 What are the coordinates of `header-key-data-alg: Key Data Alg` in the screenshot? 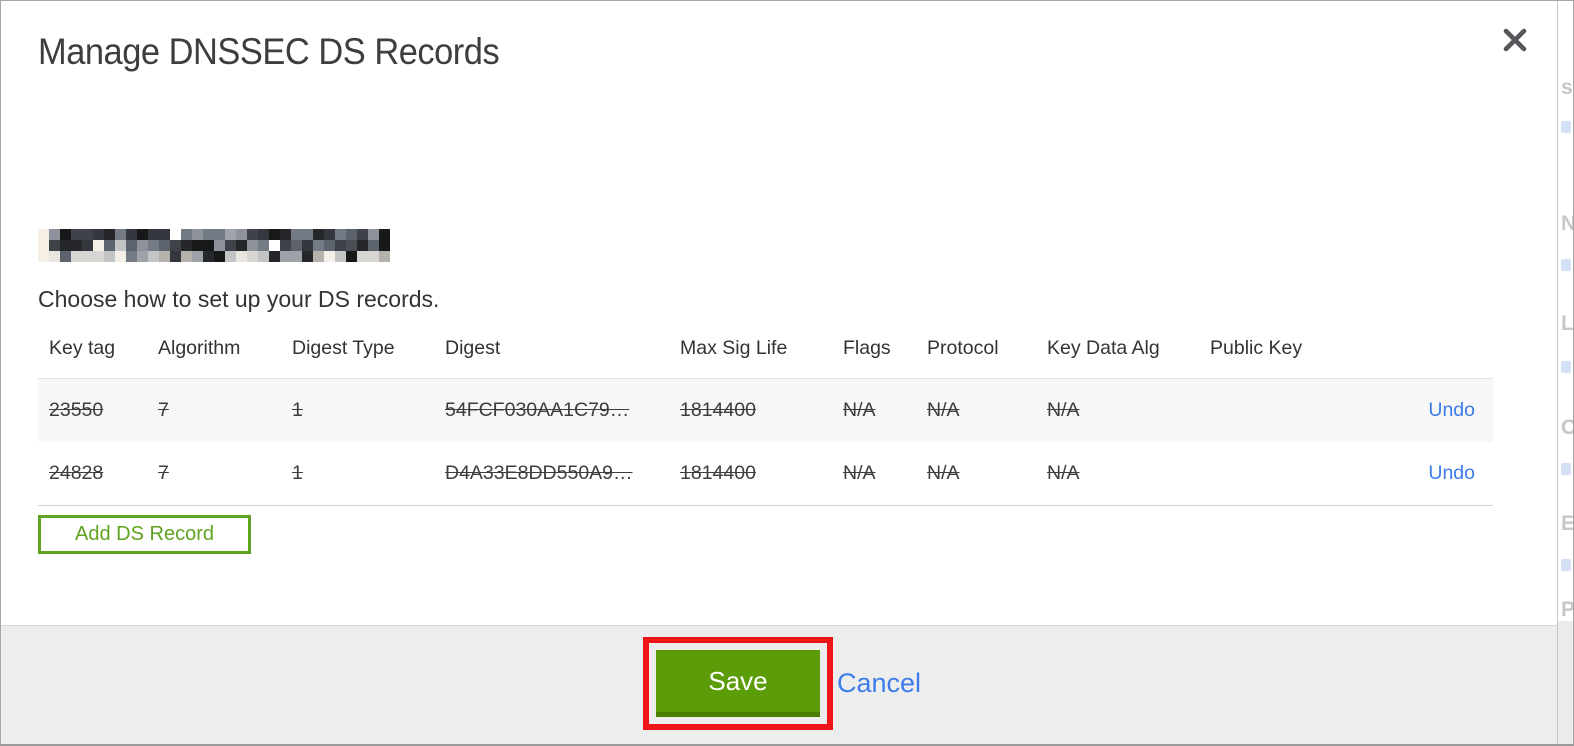 It's located at (1103, 348).